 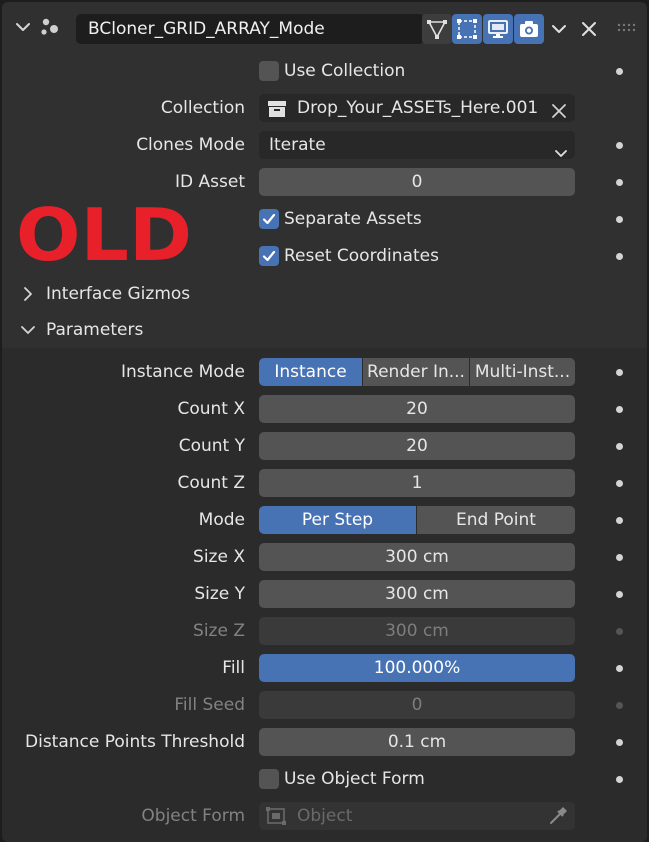 I want to click on geometry-nodes-icon, so click(x=51, y=28).